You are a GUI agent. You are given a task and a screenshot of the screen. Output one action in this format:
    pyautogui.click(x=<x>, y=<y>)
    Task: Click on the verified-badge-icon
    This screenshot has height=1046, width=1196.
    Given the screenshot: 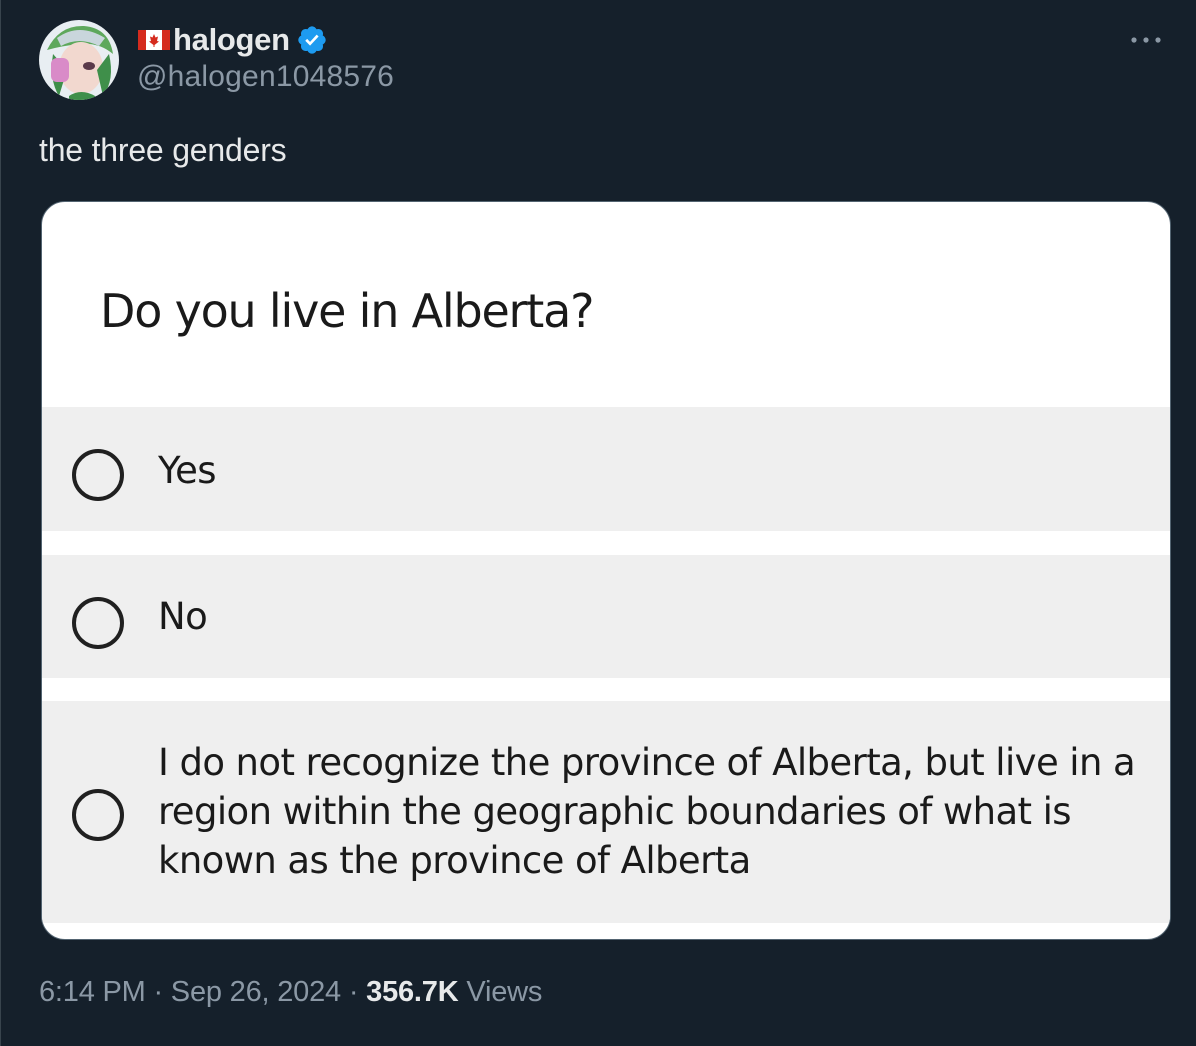 What is the action you would take?
    pyautogui.click(x=312, y=40)
    